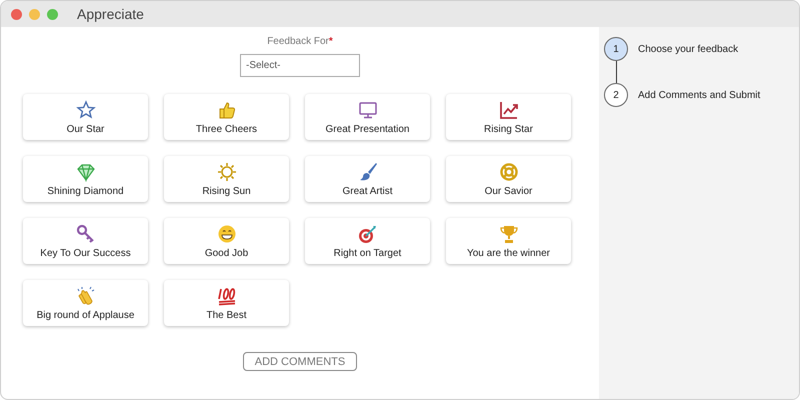 The height and width of the screenshot is (400, 800). What do you see at coordinates (300, 41) in the screenshot?
I see `field-label: Feedback For*` at bounding box center [300, 41].